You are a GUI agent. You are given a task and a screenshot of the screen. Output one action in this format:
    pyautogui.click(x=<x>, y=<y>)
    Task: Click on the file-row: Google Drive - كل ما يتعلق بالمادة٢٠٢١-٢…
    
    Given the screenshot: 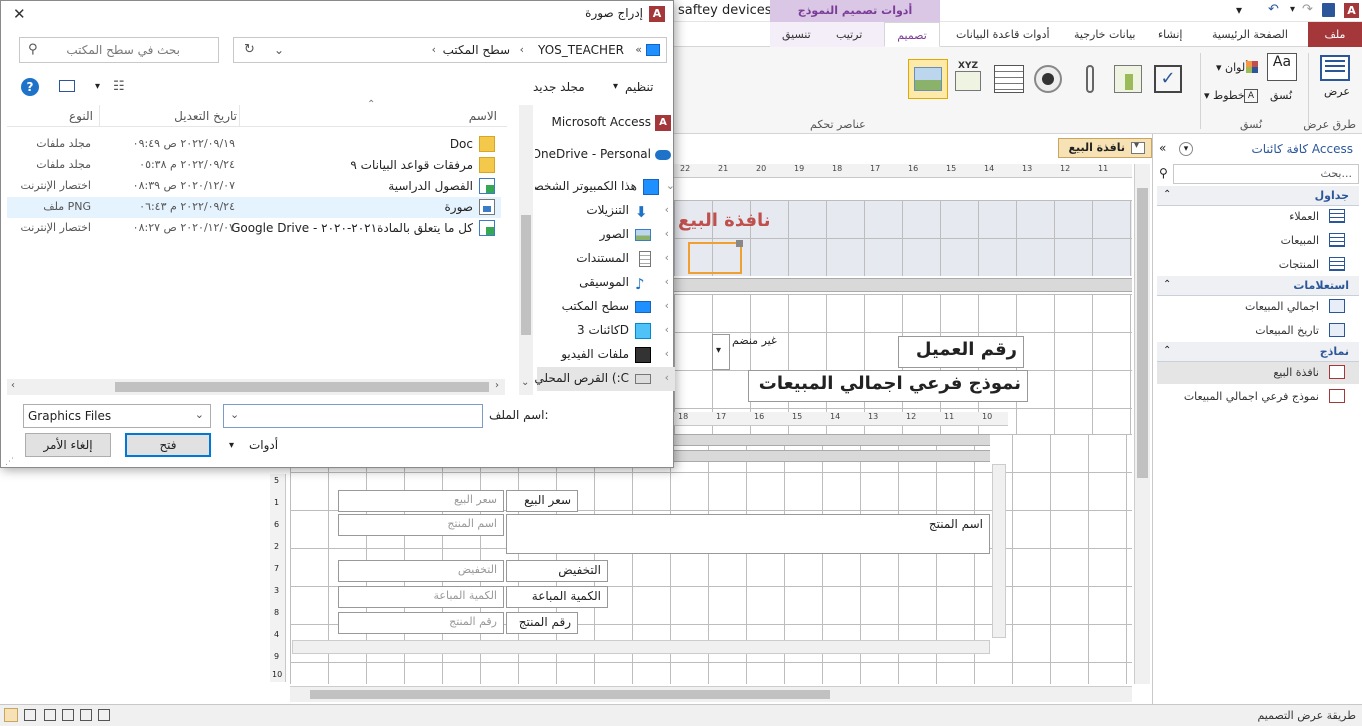 What is the action you would take?
    pyautogui.click(x=254, y=228)
    